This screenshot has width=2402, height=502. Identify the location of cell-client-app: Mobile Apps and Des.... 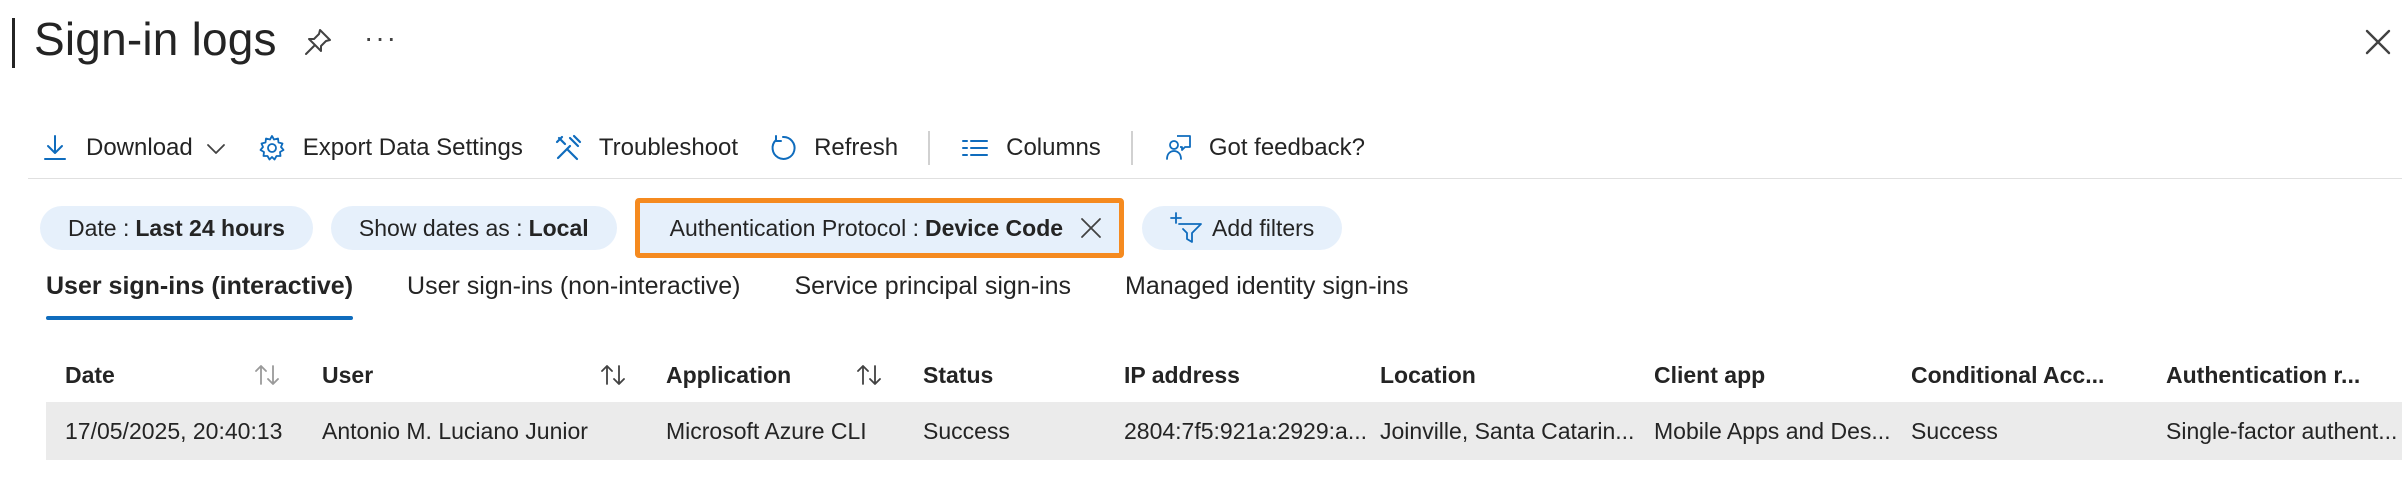
(1772, 431).